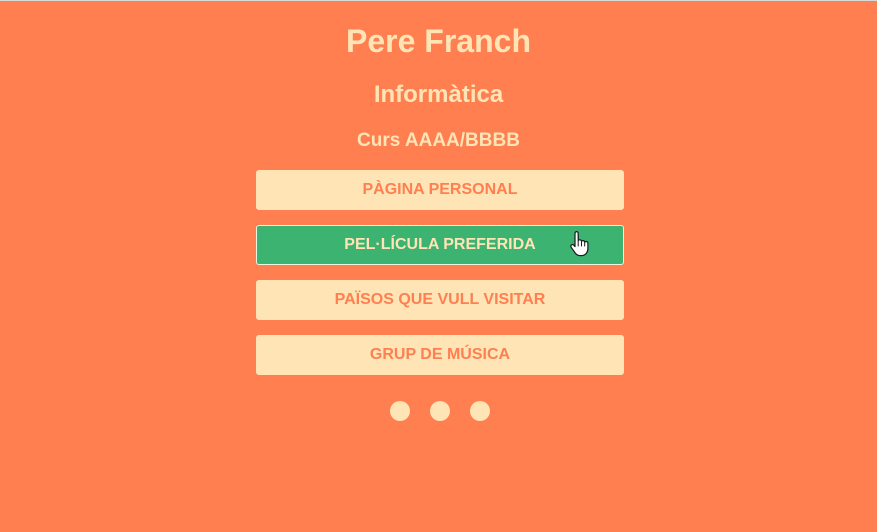  Describe the element at coordinates (440, 300) in the screenshot. I see `countries-to-visit-button: PAÏSOS QUE VULL VISITAR` at that location.